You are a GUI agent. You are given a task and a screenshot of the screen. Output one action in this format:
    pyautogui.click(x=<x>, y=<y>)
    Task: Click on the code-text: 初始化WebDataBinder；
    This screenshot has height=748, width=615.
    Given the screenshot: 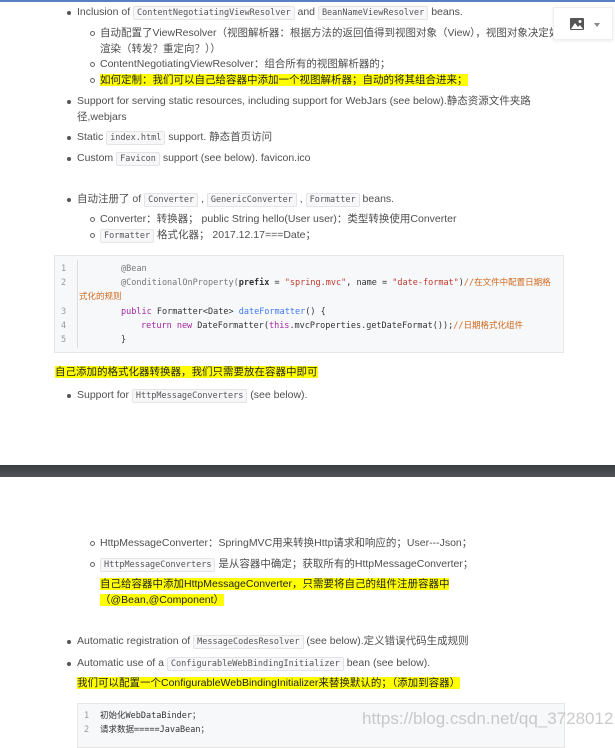 What is the action you would take?
    pyautogui.click(x=150, y=716)
    